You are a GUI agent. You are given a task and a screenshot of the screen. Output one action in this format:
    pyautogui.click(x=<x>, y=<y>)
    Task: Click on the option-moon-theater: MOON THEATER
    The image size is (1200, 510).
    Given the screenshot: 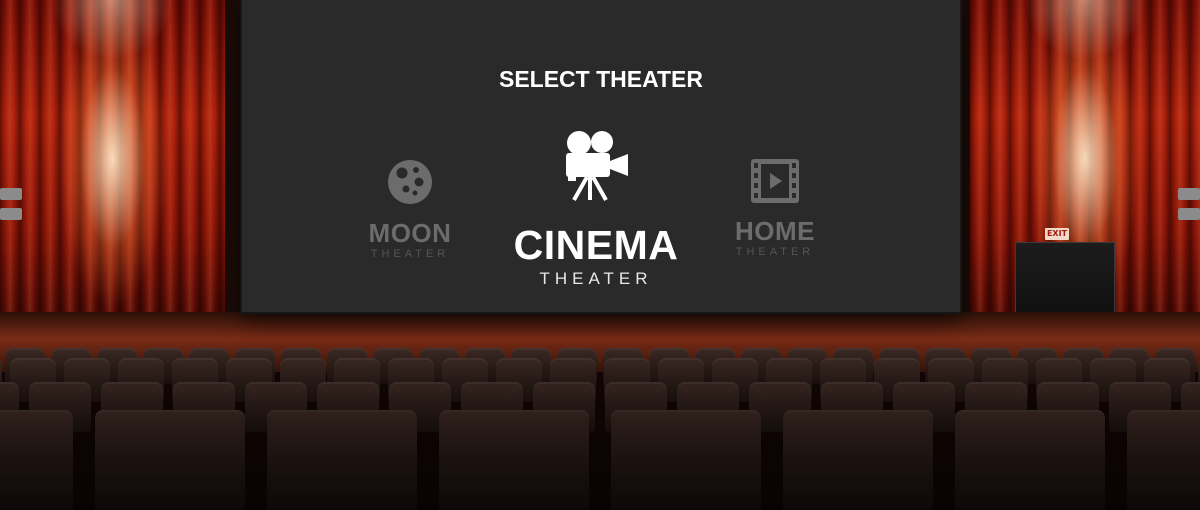 What is the action you would take?
    pyautogui.click(x=410, y=209)
    